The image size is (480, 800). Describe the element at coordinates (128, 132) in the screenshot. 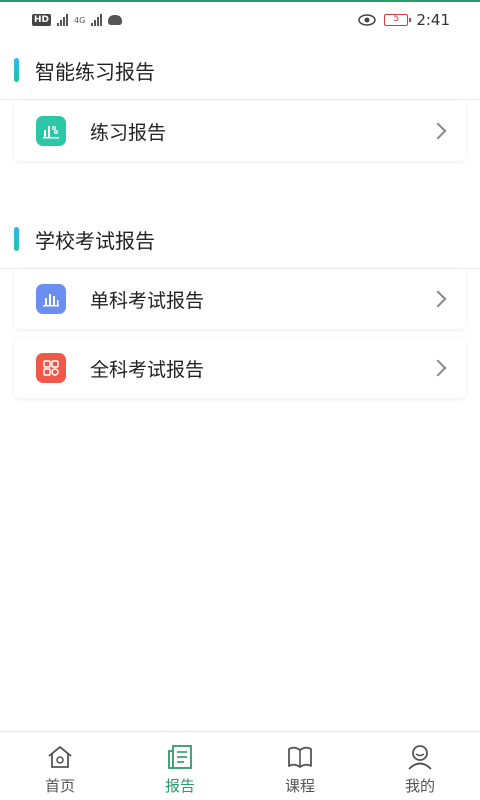

I see `practice-report-label: 练习报告` at that location.